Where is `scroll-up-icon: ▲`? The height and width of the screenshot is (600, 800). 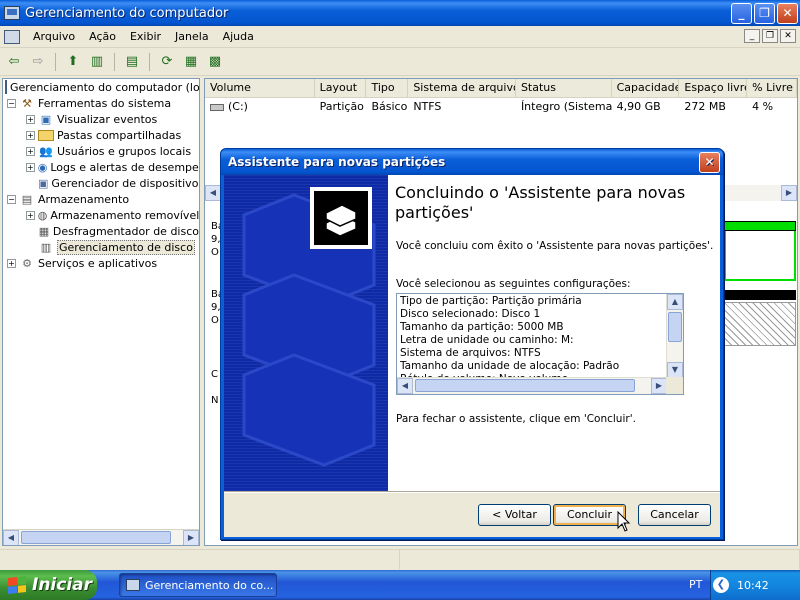 scroll-up-icon: ▲ is located at coordinates (675, 302).